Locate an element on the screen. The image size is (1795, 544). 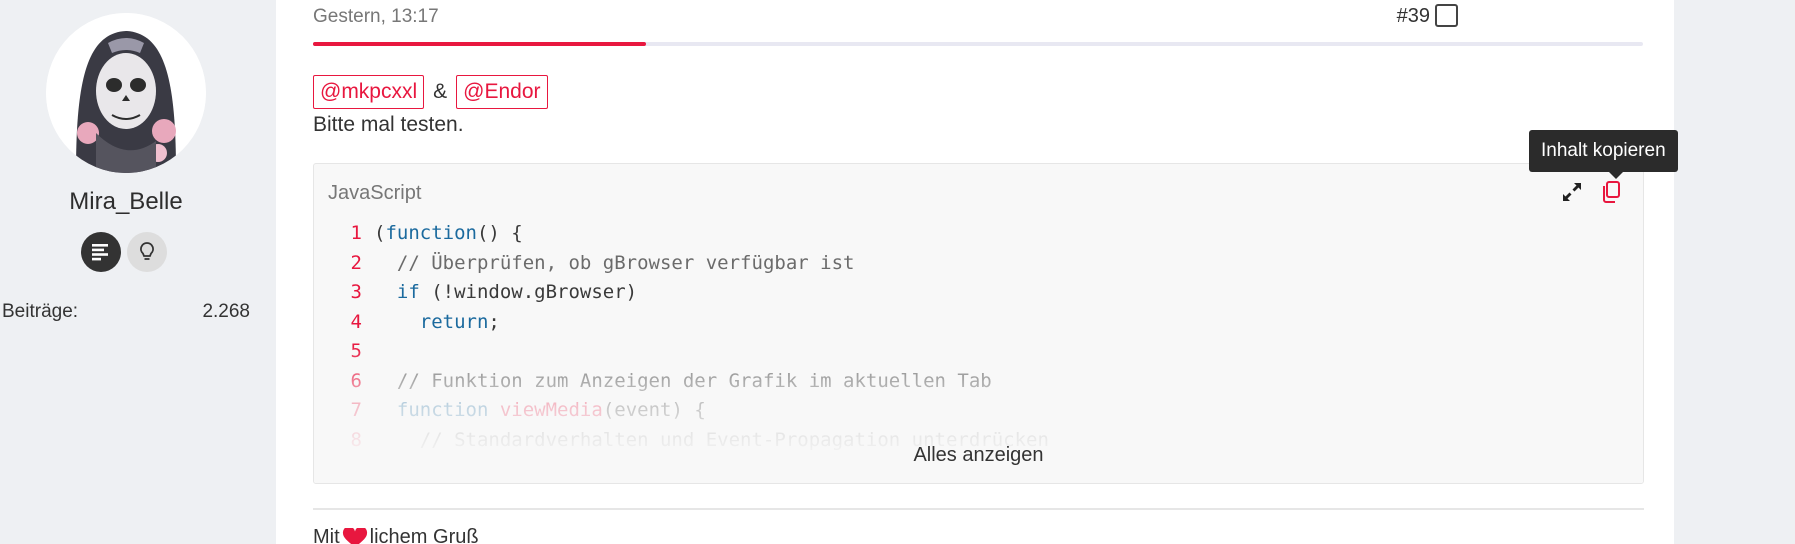
message-text: Bitte mal testen. is located at coordinates (388, 124).